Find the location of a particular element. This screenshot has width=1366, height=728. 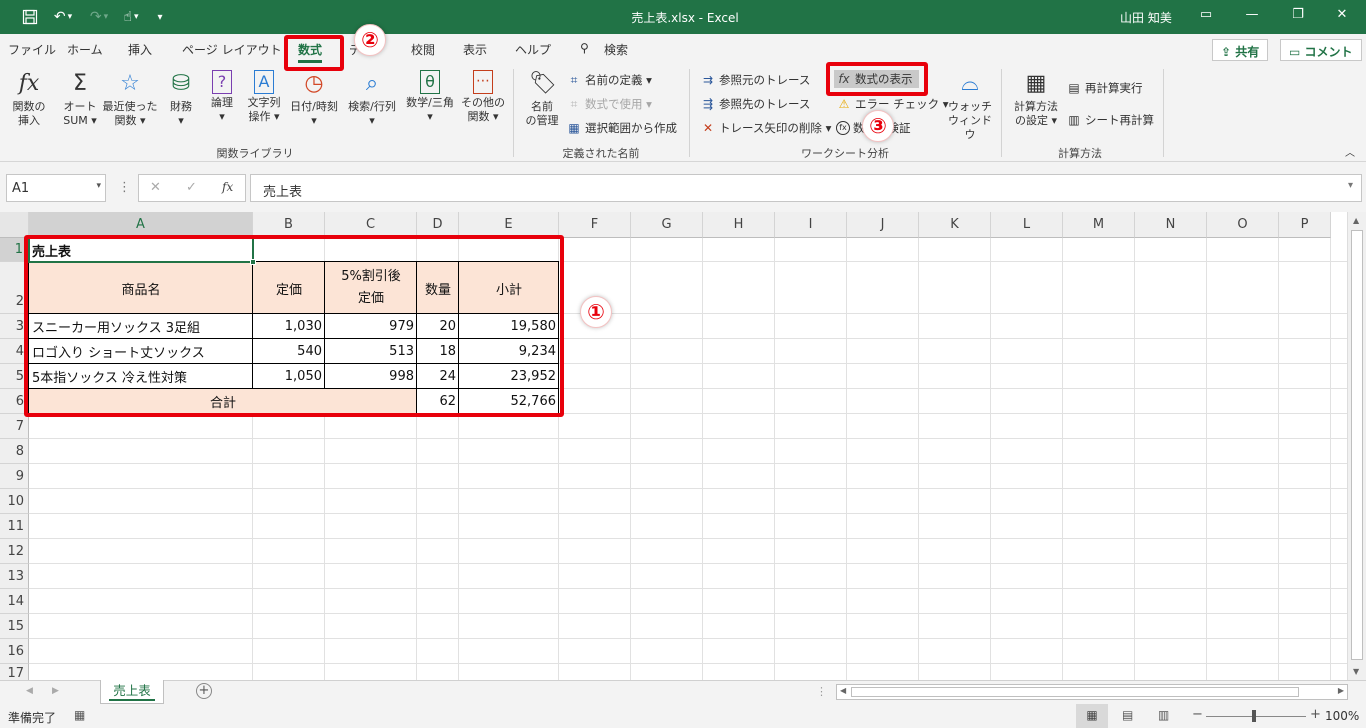

name-box-dropdown-icon: ▾ is located at coordinates (98, 186).